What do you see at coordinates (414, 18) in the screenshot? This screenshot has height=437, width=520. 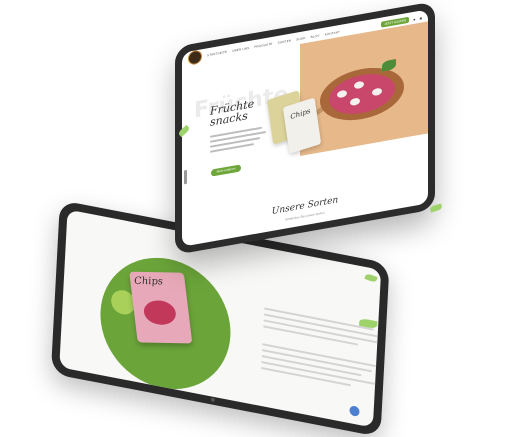 I see `user-icon: ●` at bounding box center [414, 18].